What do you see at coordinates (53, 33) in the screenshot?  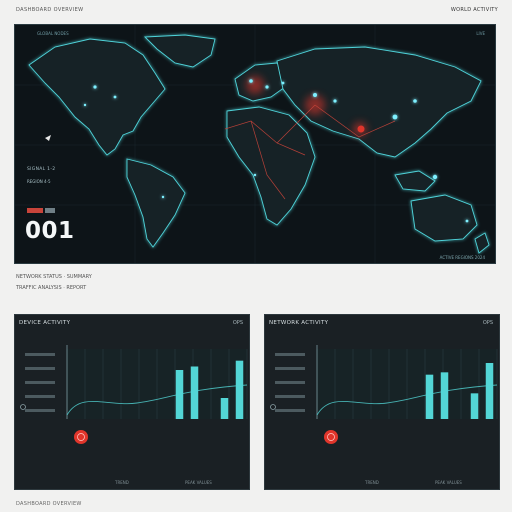 I see `map-corner-label: GLOBAL NODES` at bounding box center [53, 33].